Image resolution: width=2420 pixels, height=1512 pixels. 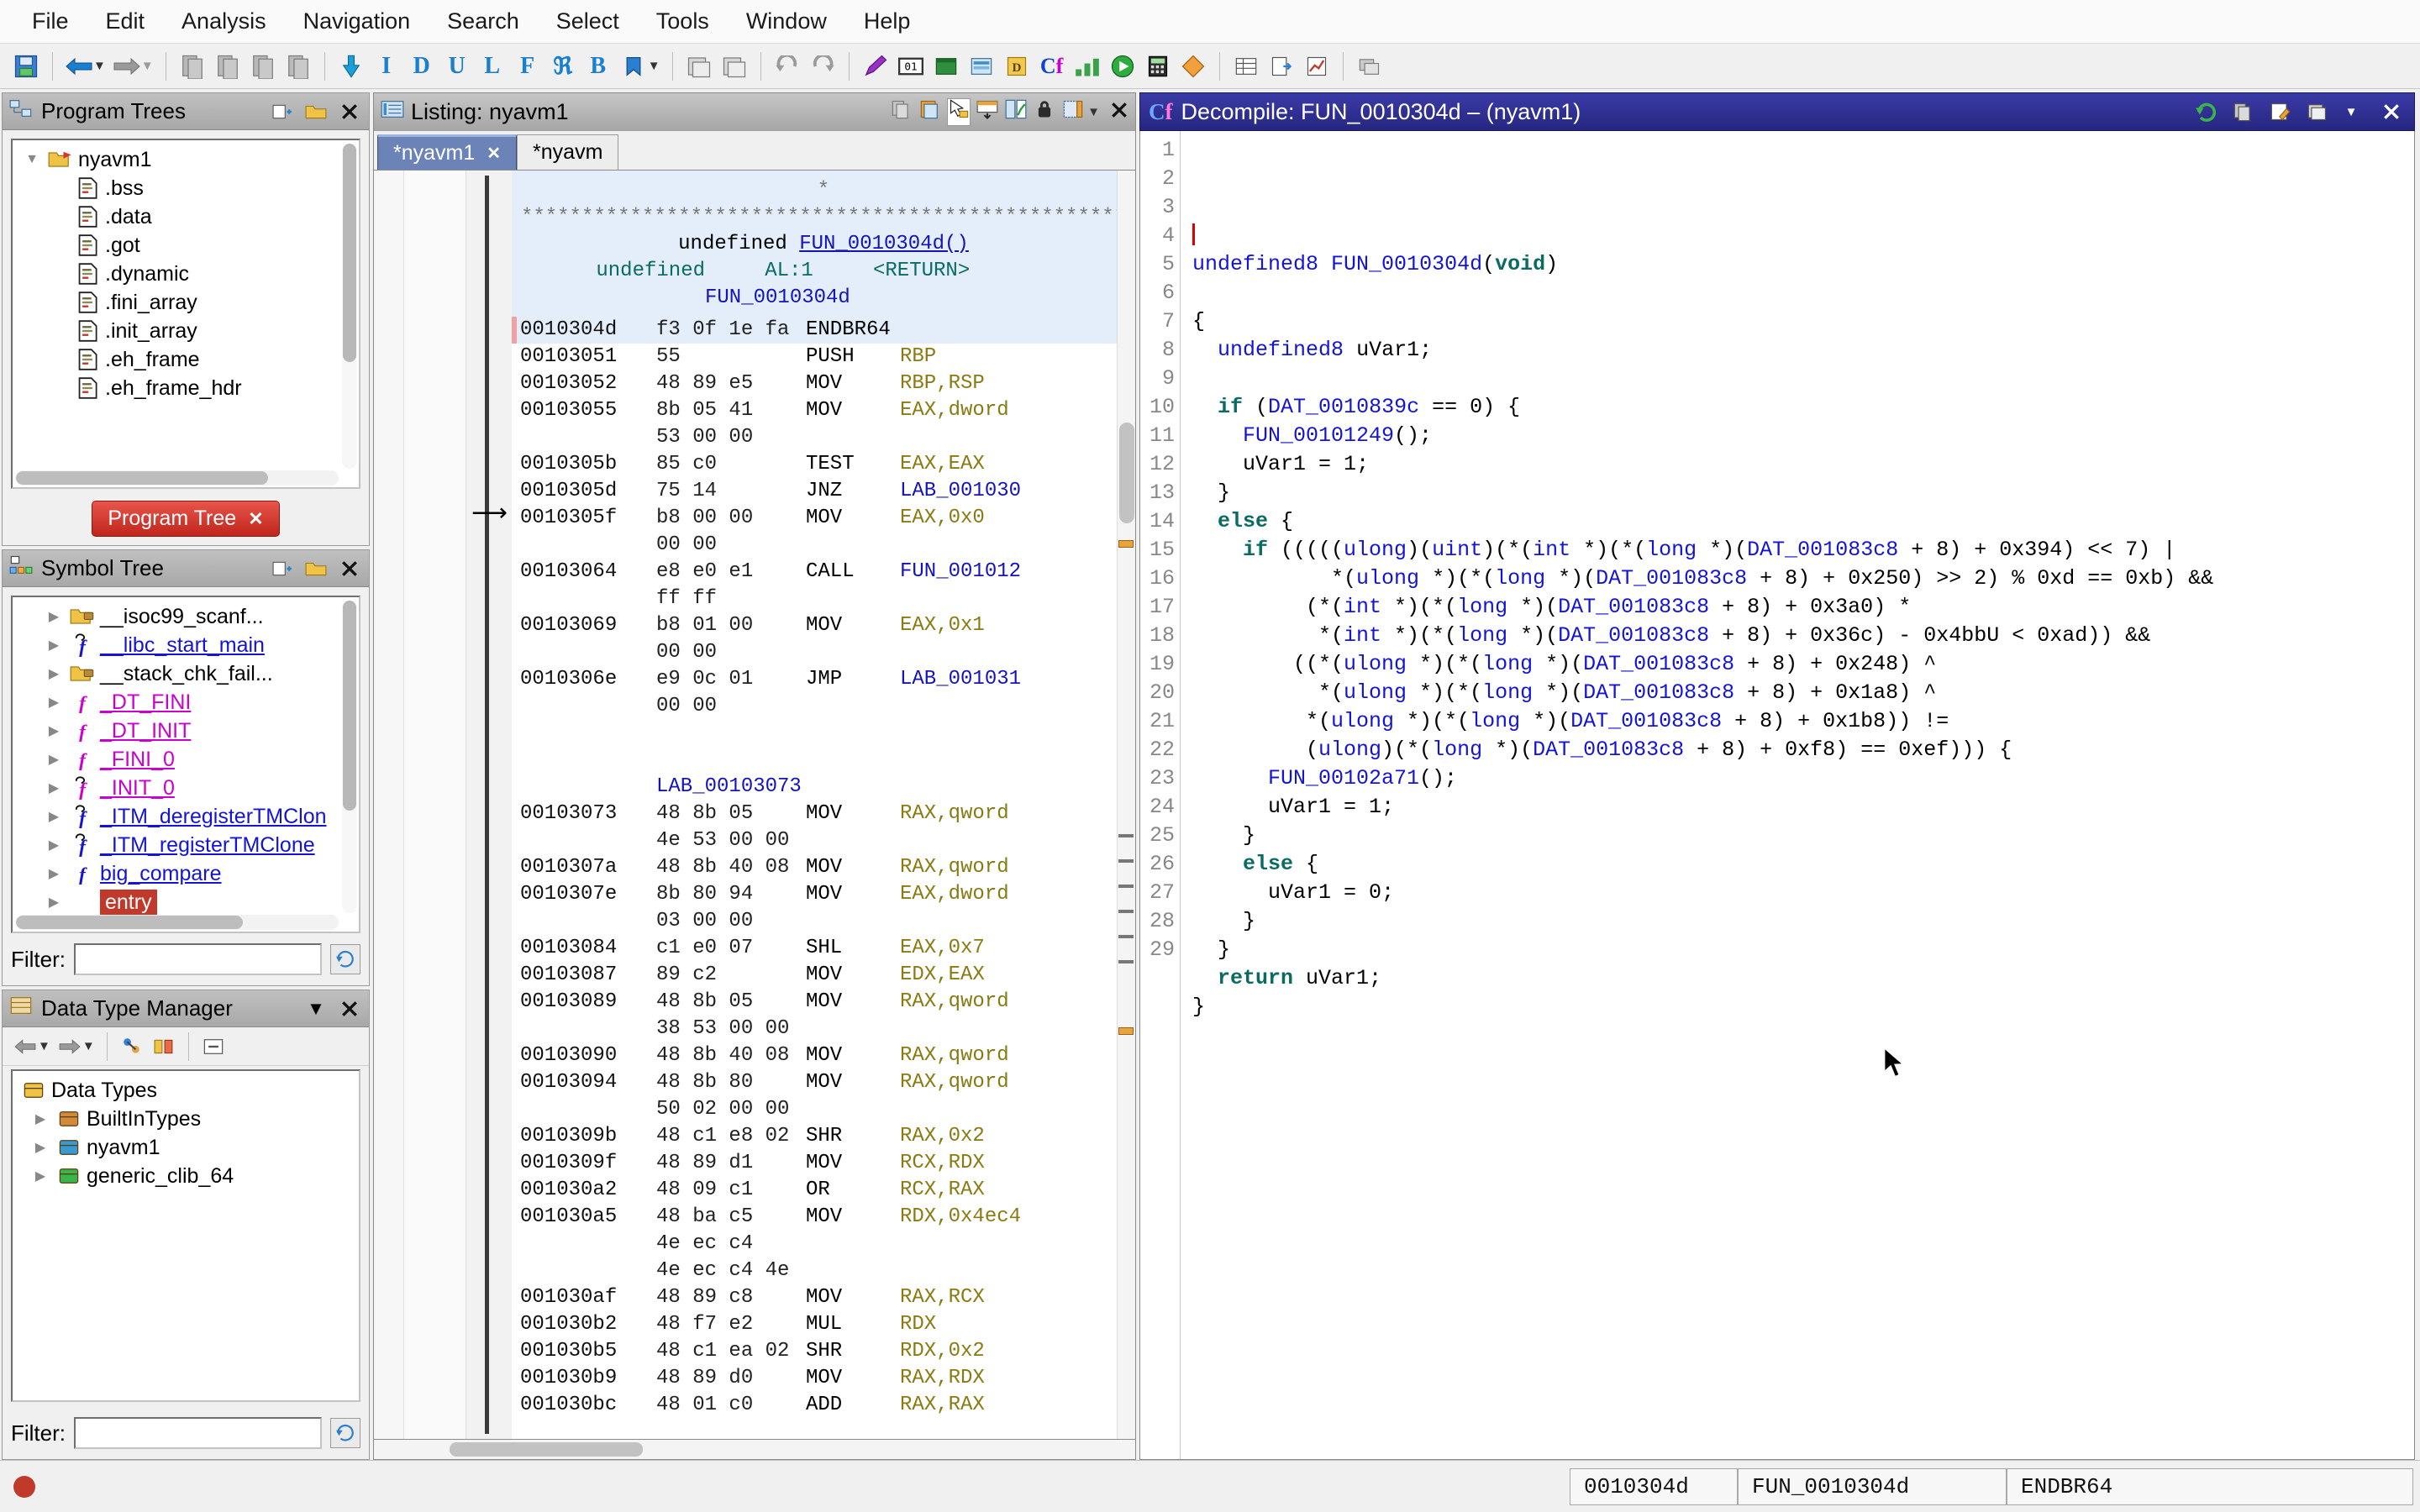 What do you see at coordinates (786, 21) in the screenshot?
I see `menu-item-window: Window` at bounding box center [786, 21].